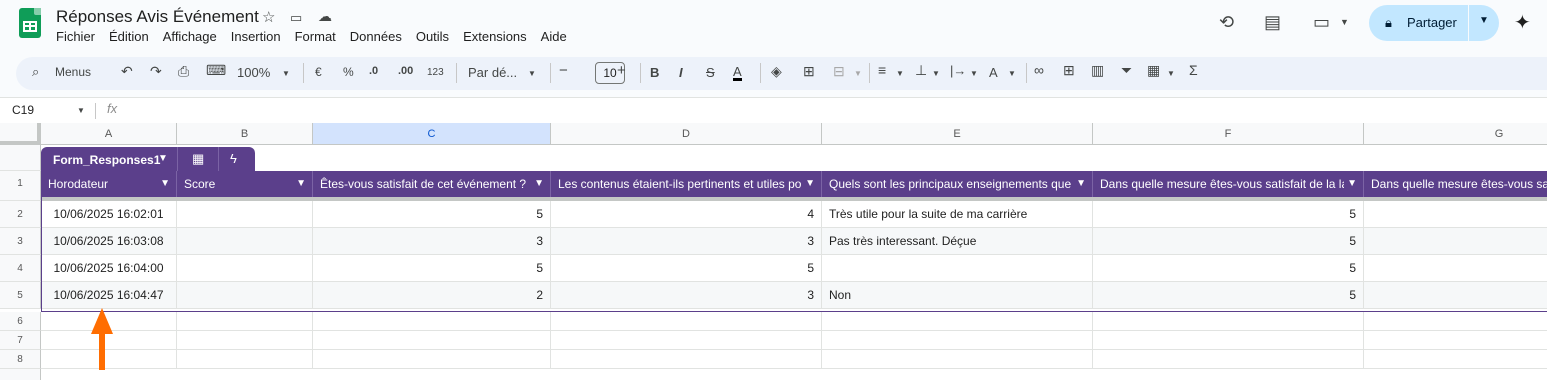 This screenshot has width=1547, height=380. I want to click on italic-icon: I, so click(681, 72).